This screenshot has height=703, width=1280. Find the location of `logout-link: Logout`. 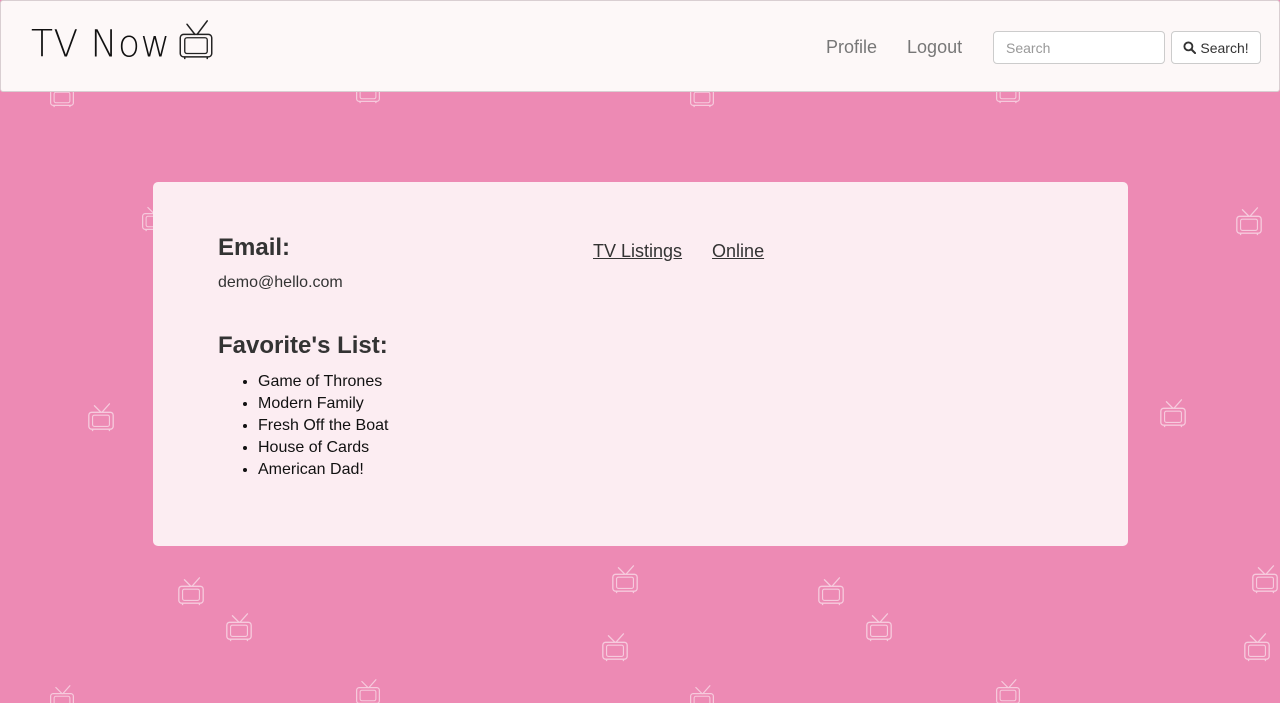

logout-link: Logout is located at coordinates (934, 47).